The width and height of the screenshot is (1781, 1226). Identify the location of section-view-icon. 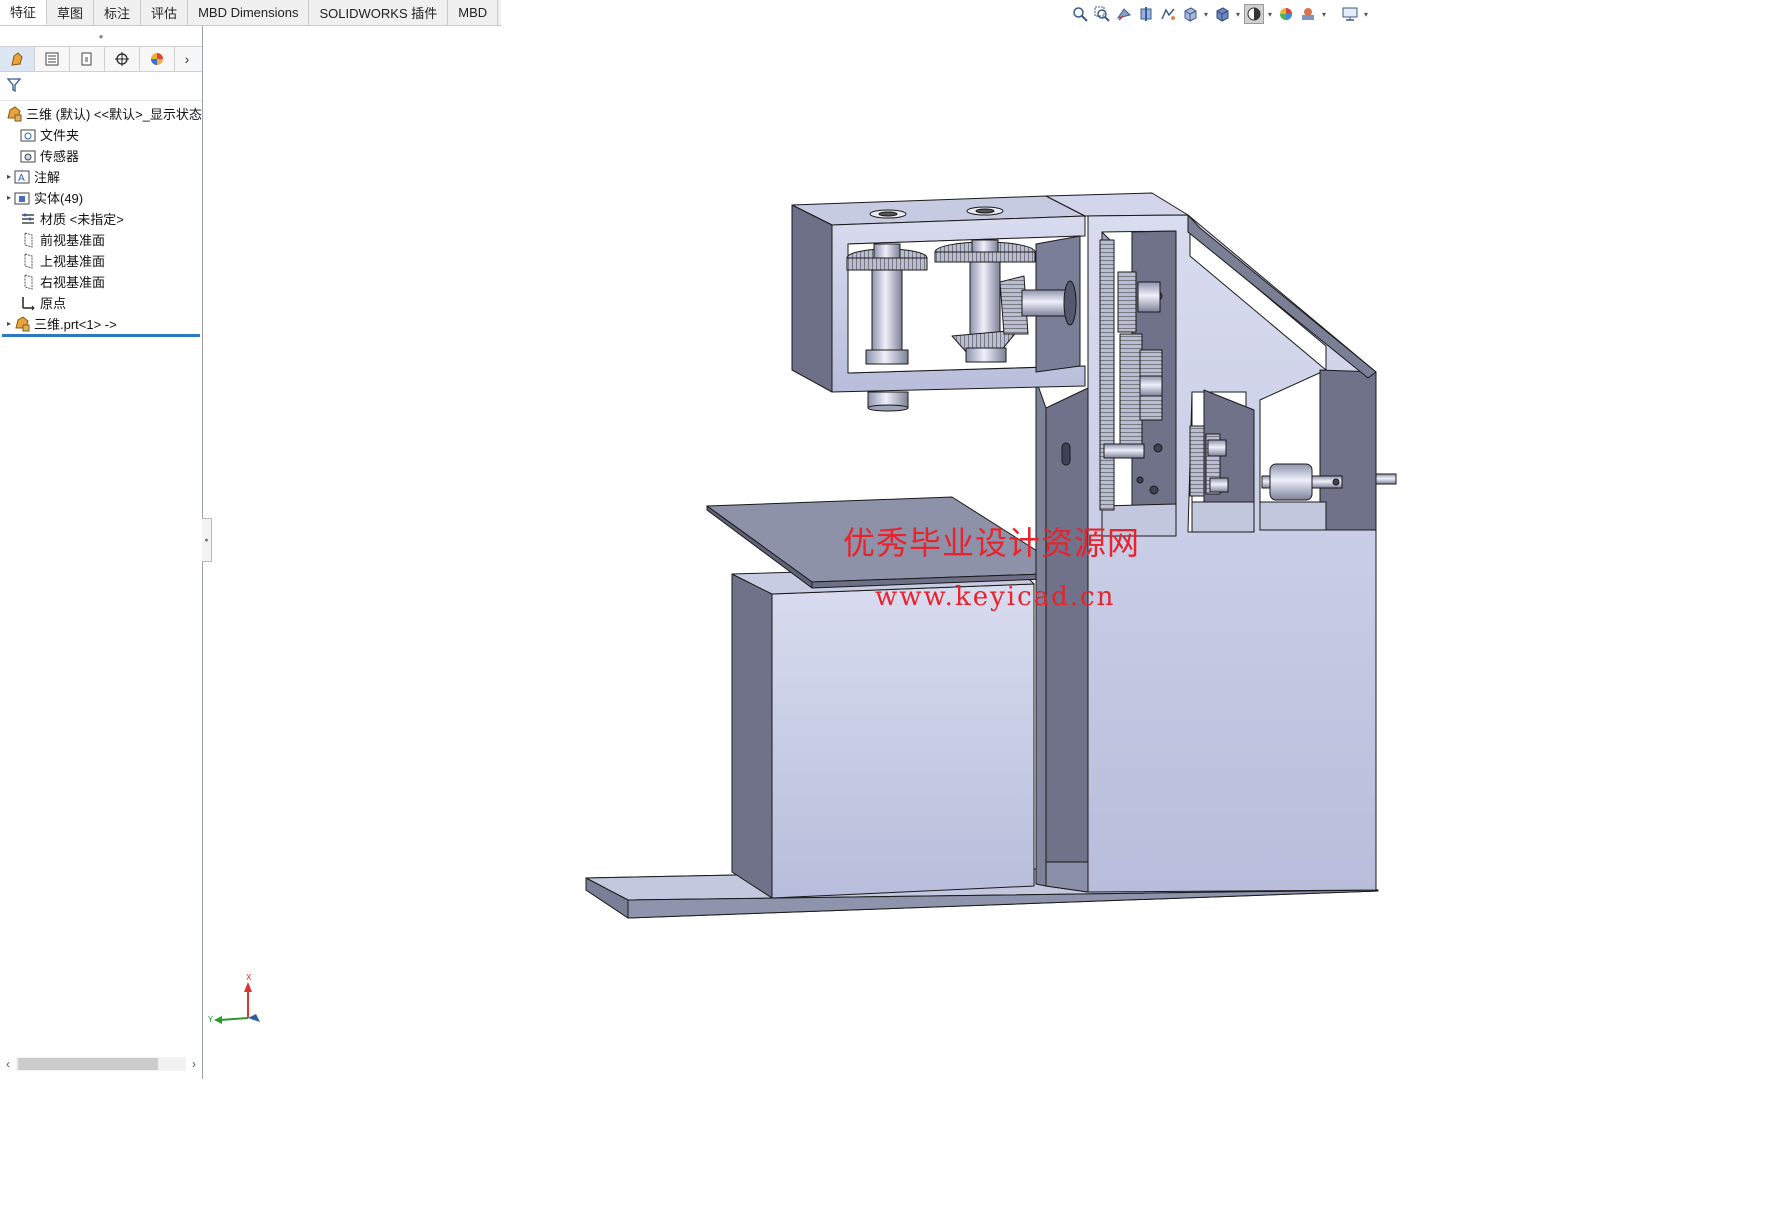
(1146, 14).